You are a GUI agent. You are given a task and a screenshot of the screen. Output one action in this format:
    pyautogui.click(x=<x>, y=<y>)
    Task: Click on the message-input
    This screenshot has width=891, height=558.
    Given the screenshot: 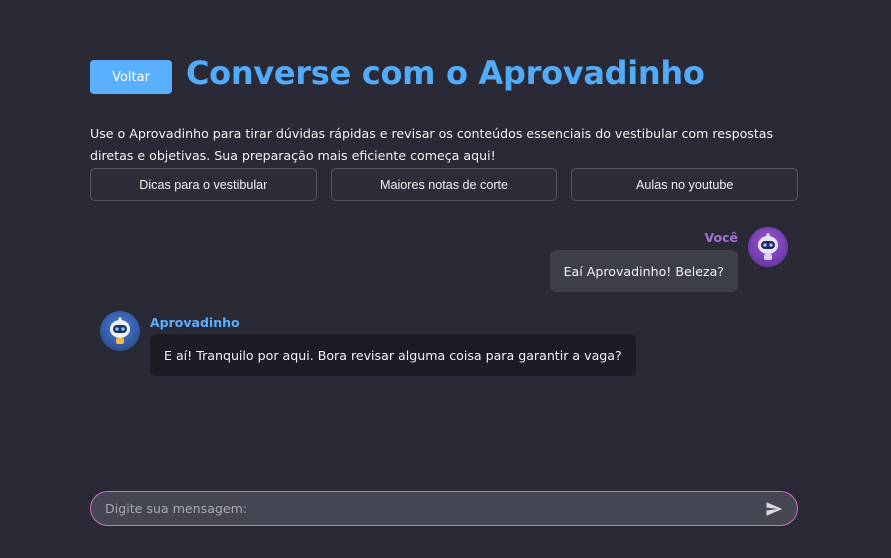 What is the action you would take?
    pyautogui.click(x=424, y=508)
    